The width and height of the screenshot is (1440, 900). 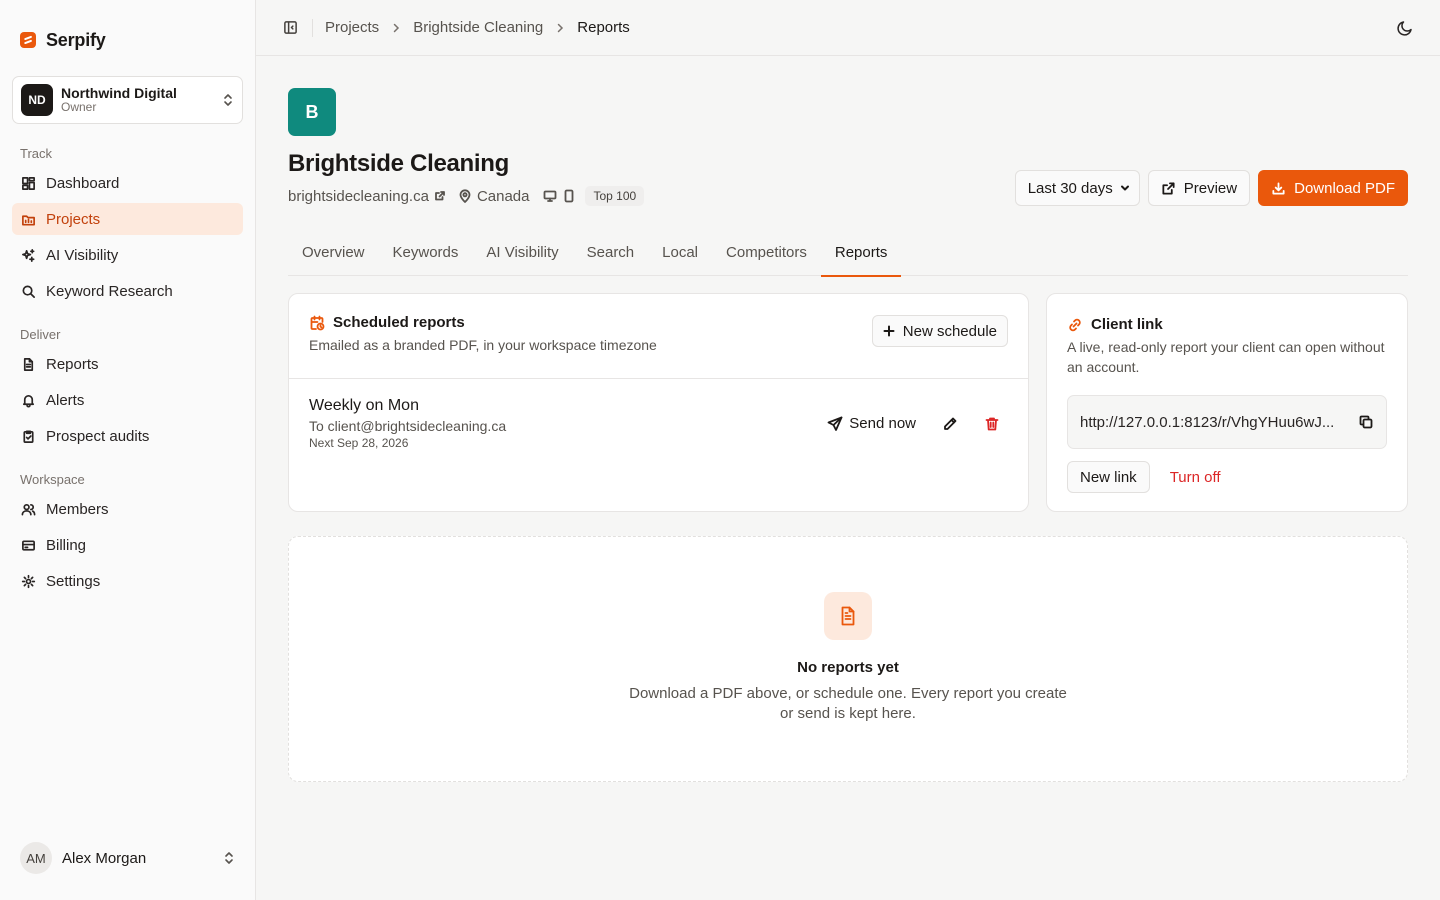 I want to click on new-link-button: New link, so click(x=1108, y=477).